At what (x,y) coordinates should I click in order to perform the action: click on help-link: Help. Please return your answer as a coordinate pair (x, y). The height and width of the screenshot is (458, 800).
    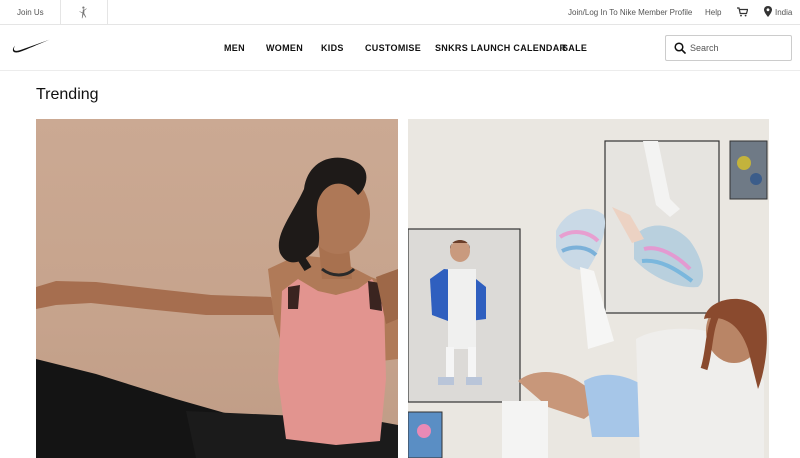
    Looking at the image, I should click on (713, 12).